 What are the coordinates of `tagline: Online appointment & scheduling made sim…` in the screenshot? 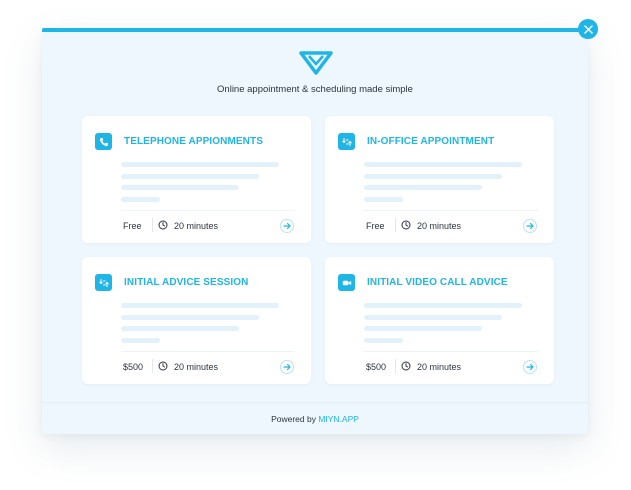 It's located at (315, 89).